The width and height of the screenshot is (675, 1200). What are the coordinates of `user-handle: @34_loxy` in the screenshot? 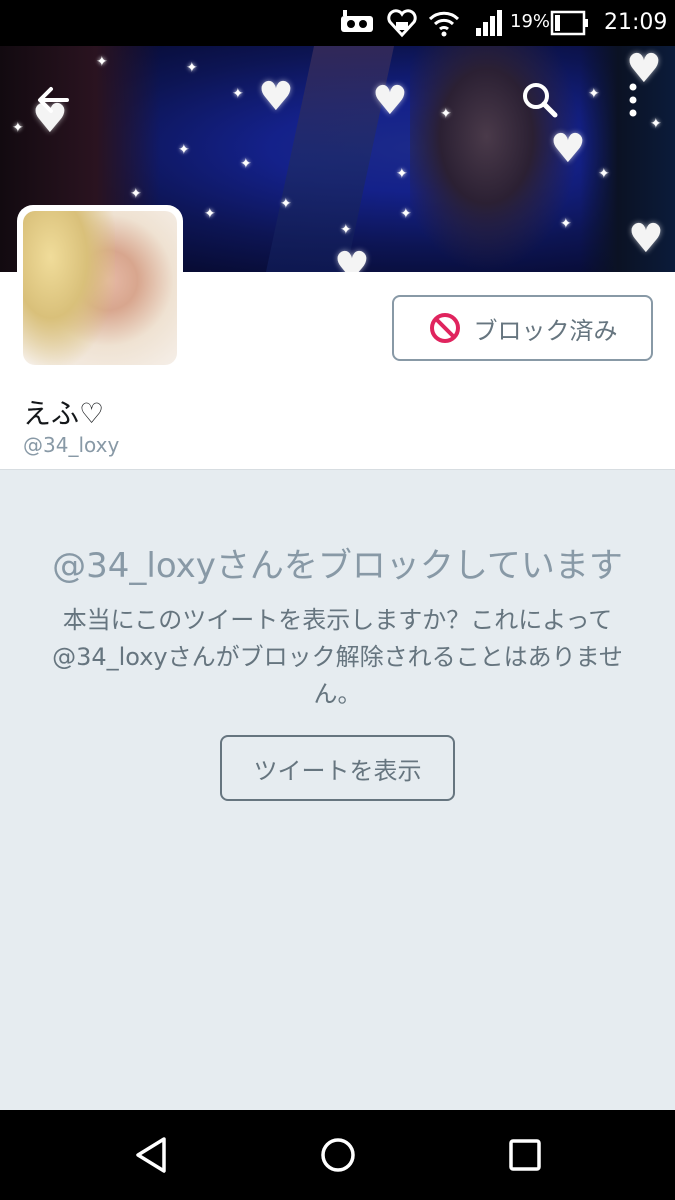 It's located at (71, 445).